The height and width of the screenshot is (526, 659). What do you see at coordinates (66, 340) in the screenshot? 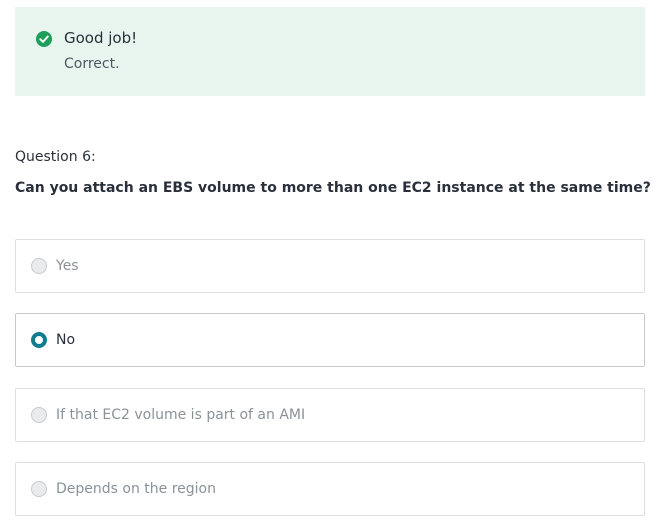
I see `answer-option-label: No` at bounding box center [66, 340].